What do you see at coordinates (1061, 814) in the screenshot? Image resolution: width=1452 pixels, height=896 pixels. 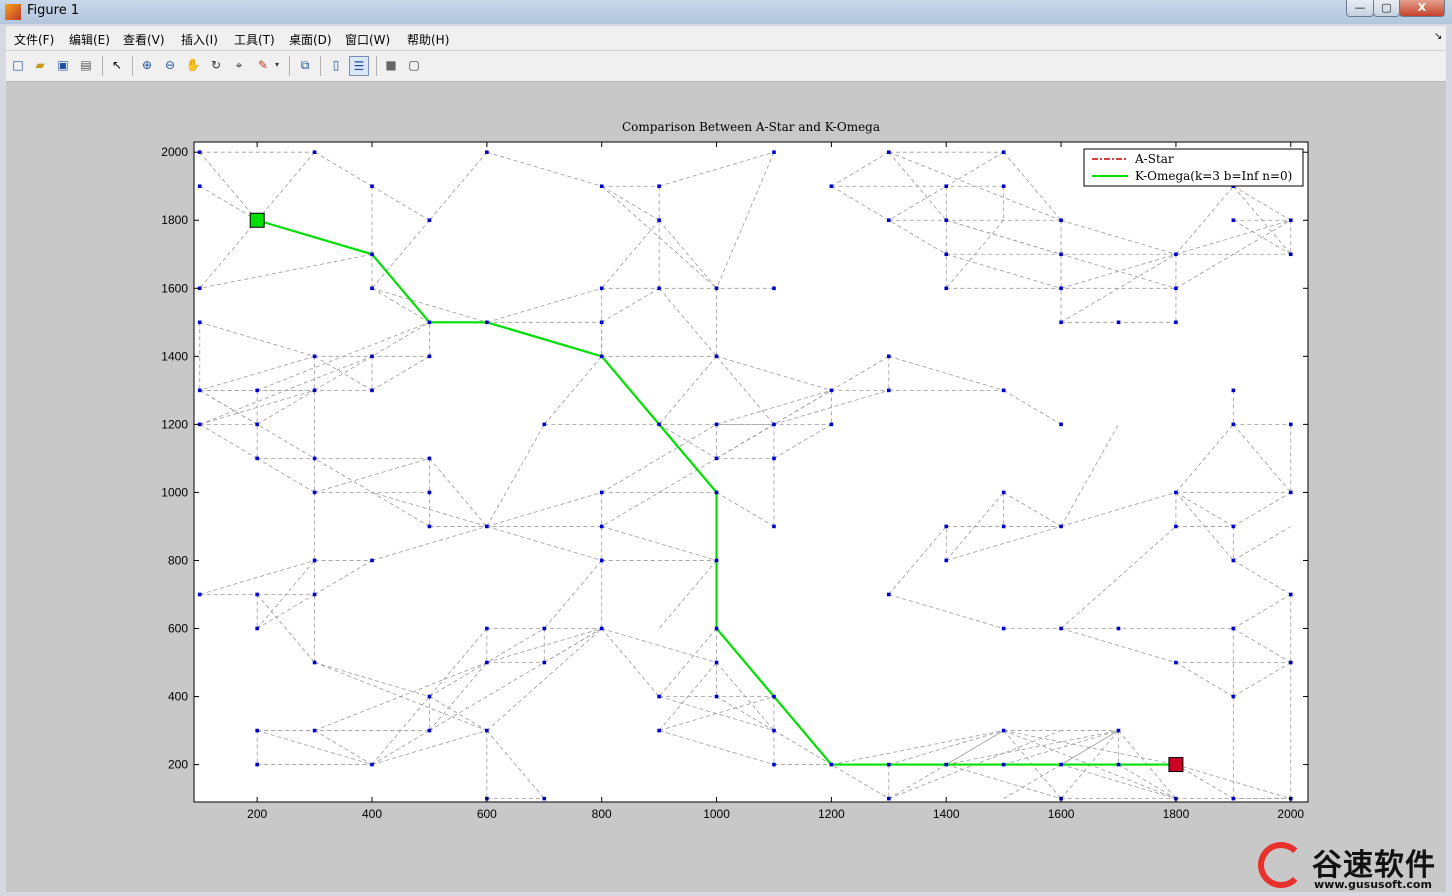 I see `x-tick-label: 1600` at bounding box center [1061, 814].